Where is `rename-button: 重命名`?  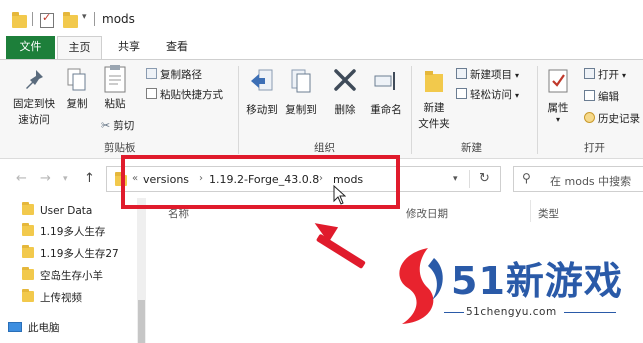
rename-button: 重命名 is located at coordinates (386, 93).